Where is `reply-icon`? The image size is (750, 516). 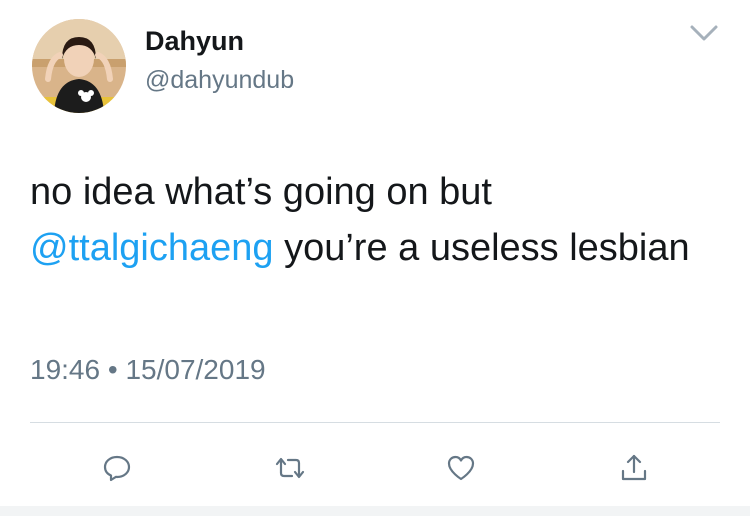
reply-icon is located at coordinates (117, 468).